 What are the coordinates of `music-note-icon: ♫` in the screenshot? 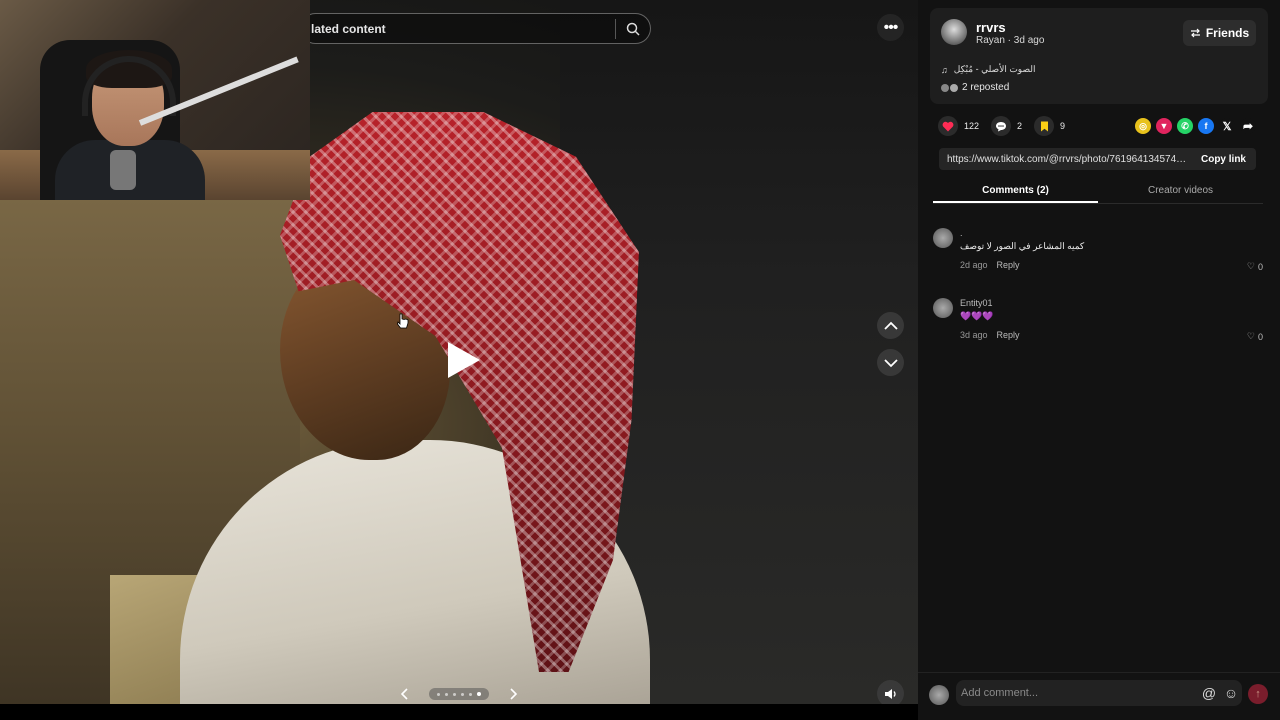 It's located at (944, 69).